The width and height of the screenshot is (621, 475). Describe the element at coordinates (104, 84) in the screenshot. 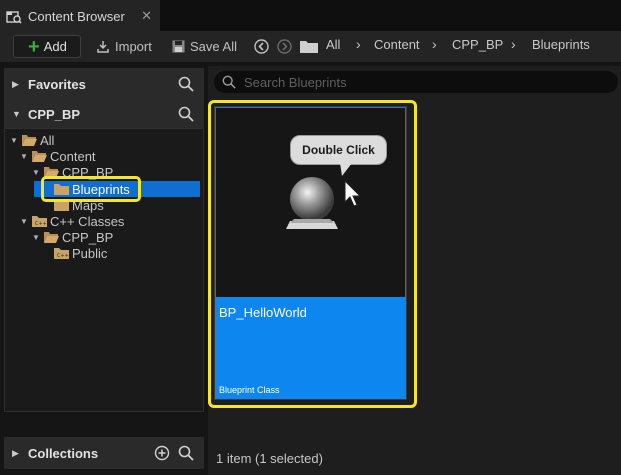

I see `favorites-header: ▶ Favorites` at that location.